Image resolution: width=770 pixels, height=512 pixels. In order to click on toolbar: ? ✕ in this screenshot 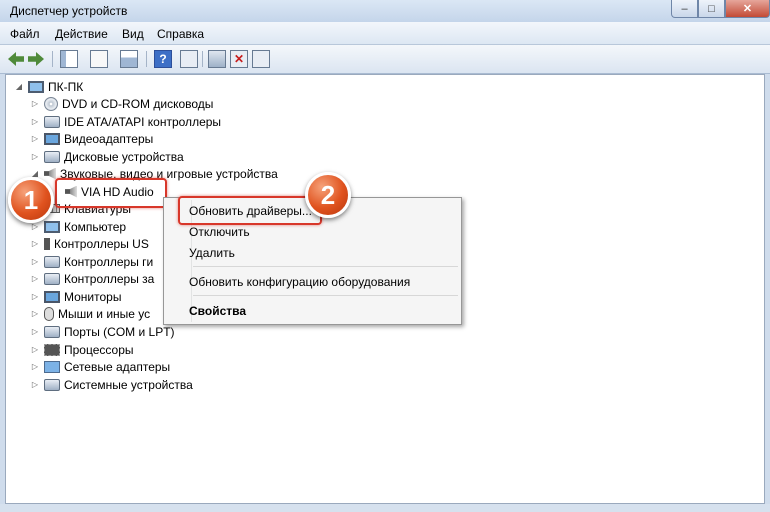, I will do `click(385, 59)`.